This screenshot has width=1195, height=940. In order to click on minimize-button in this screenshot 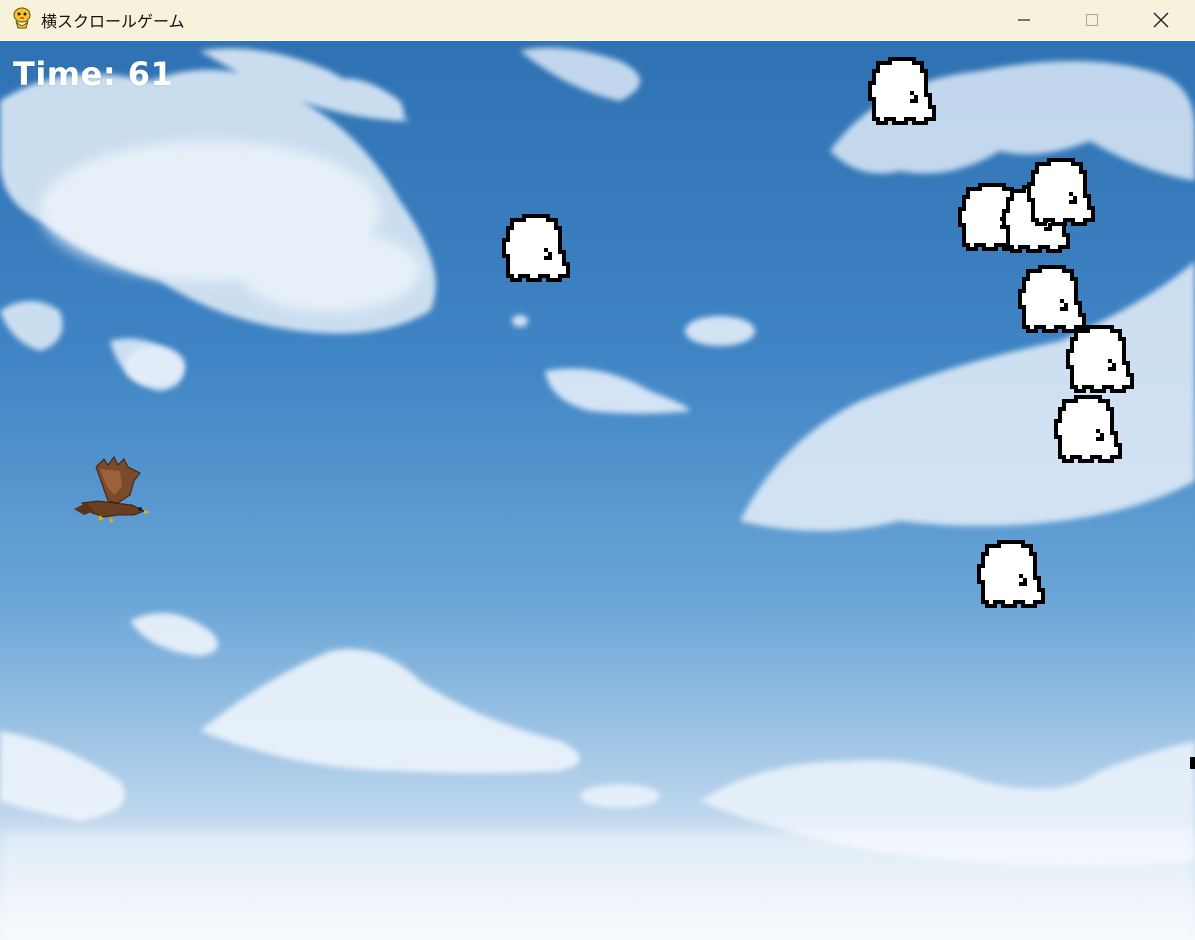, I will do `click(1024, 20)`.